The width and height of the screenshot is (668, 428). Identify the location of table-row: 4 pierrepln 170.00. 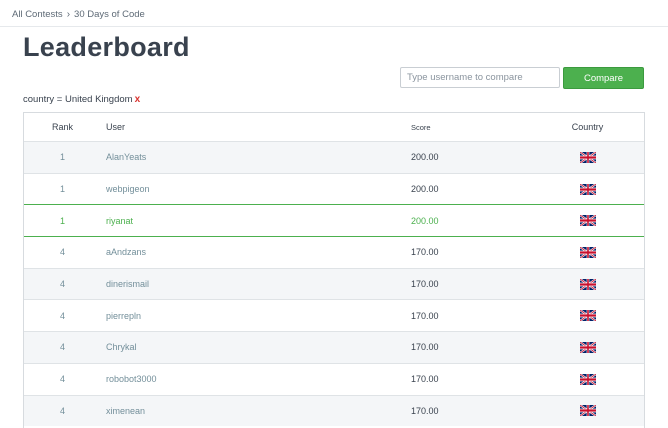
(334, 315).